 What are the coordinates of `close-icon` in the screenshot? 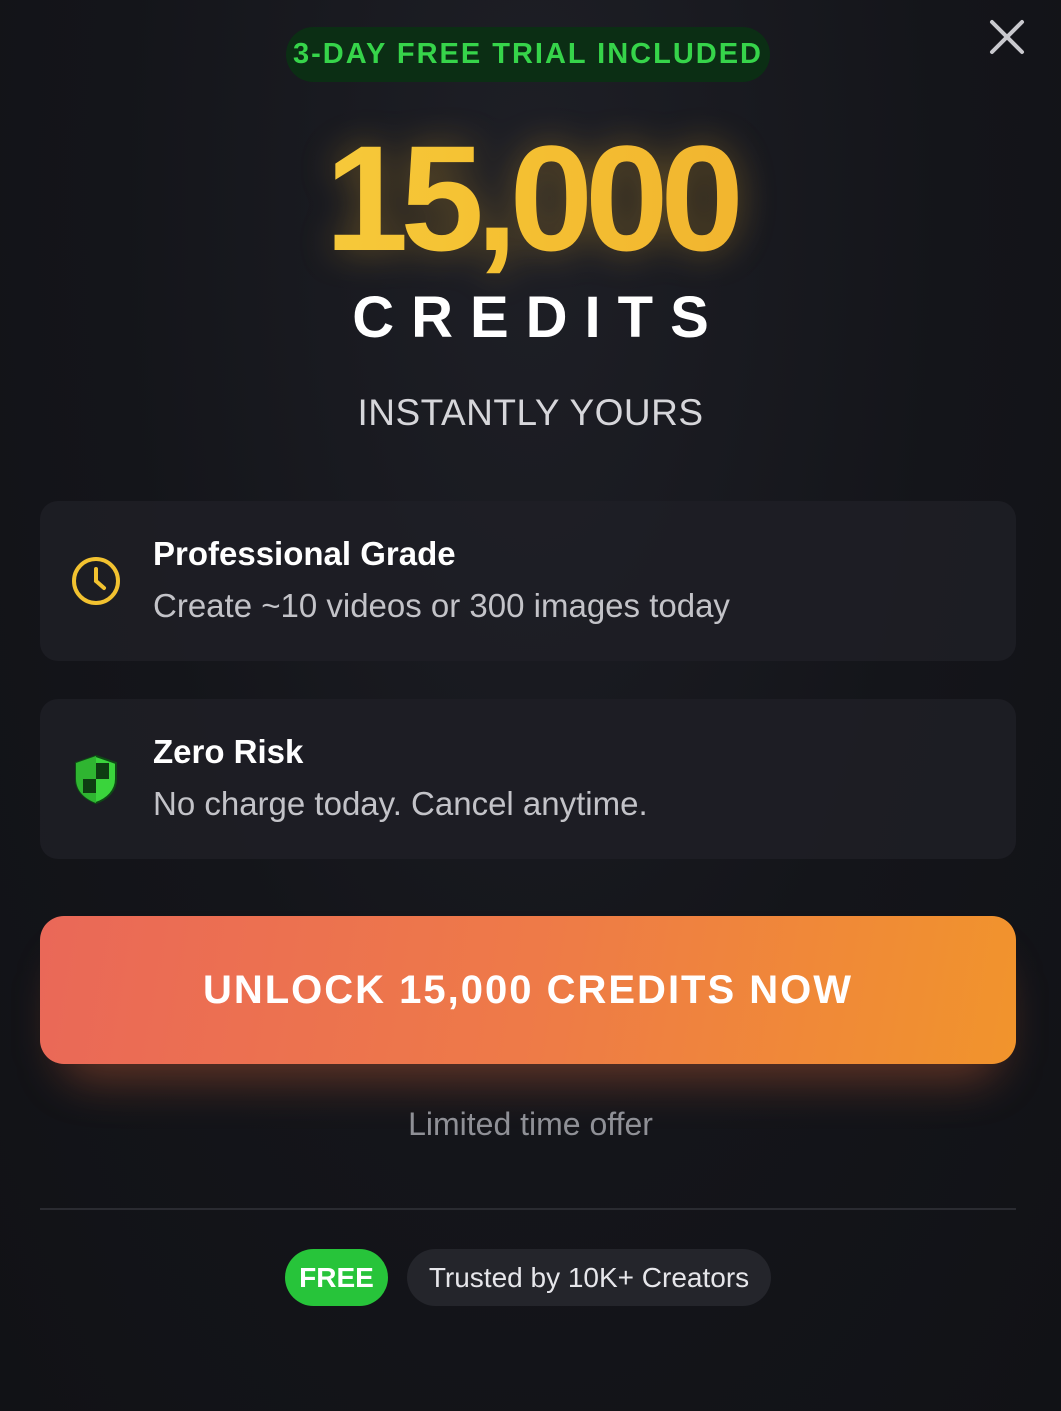 It's located at (1007, 37).